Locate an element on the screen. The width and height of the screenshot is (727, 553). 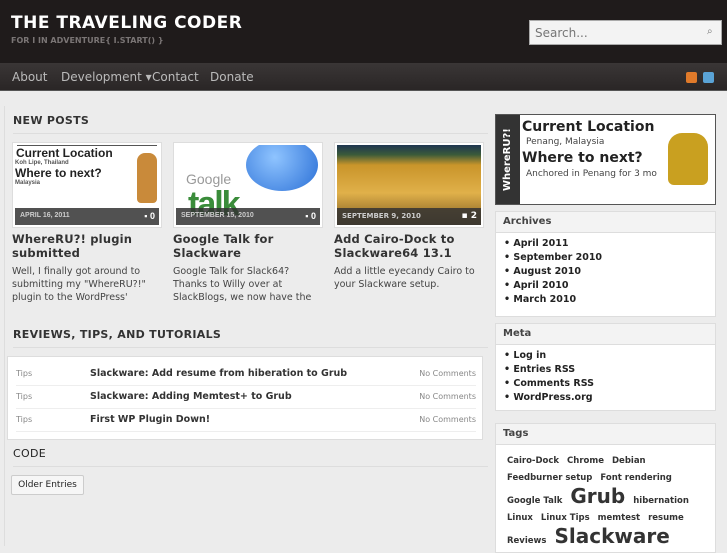
tag-link: Font rendering is located at coordinates (635, 478).